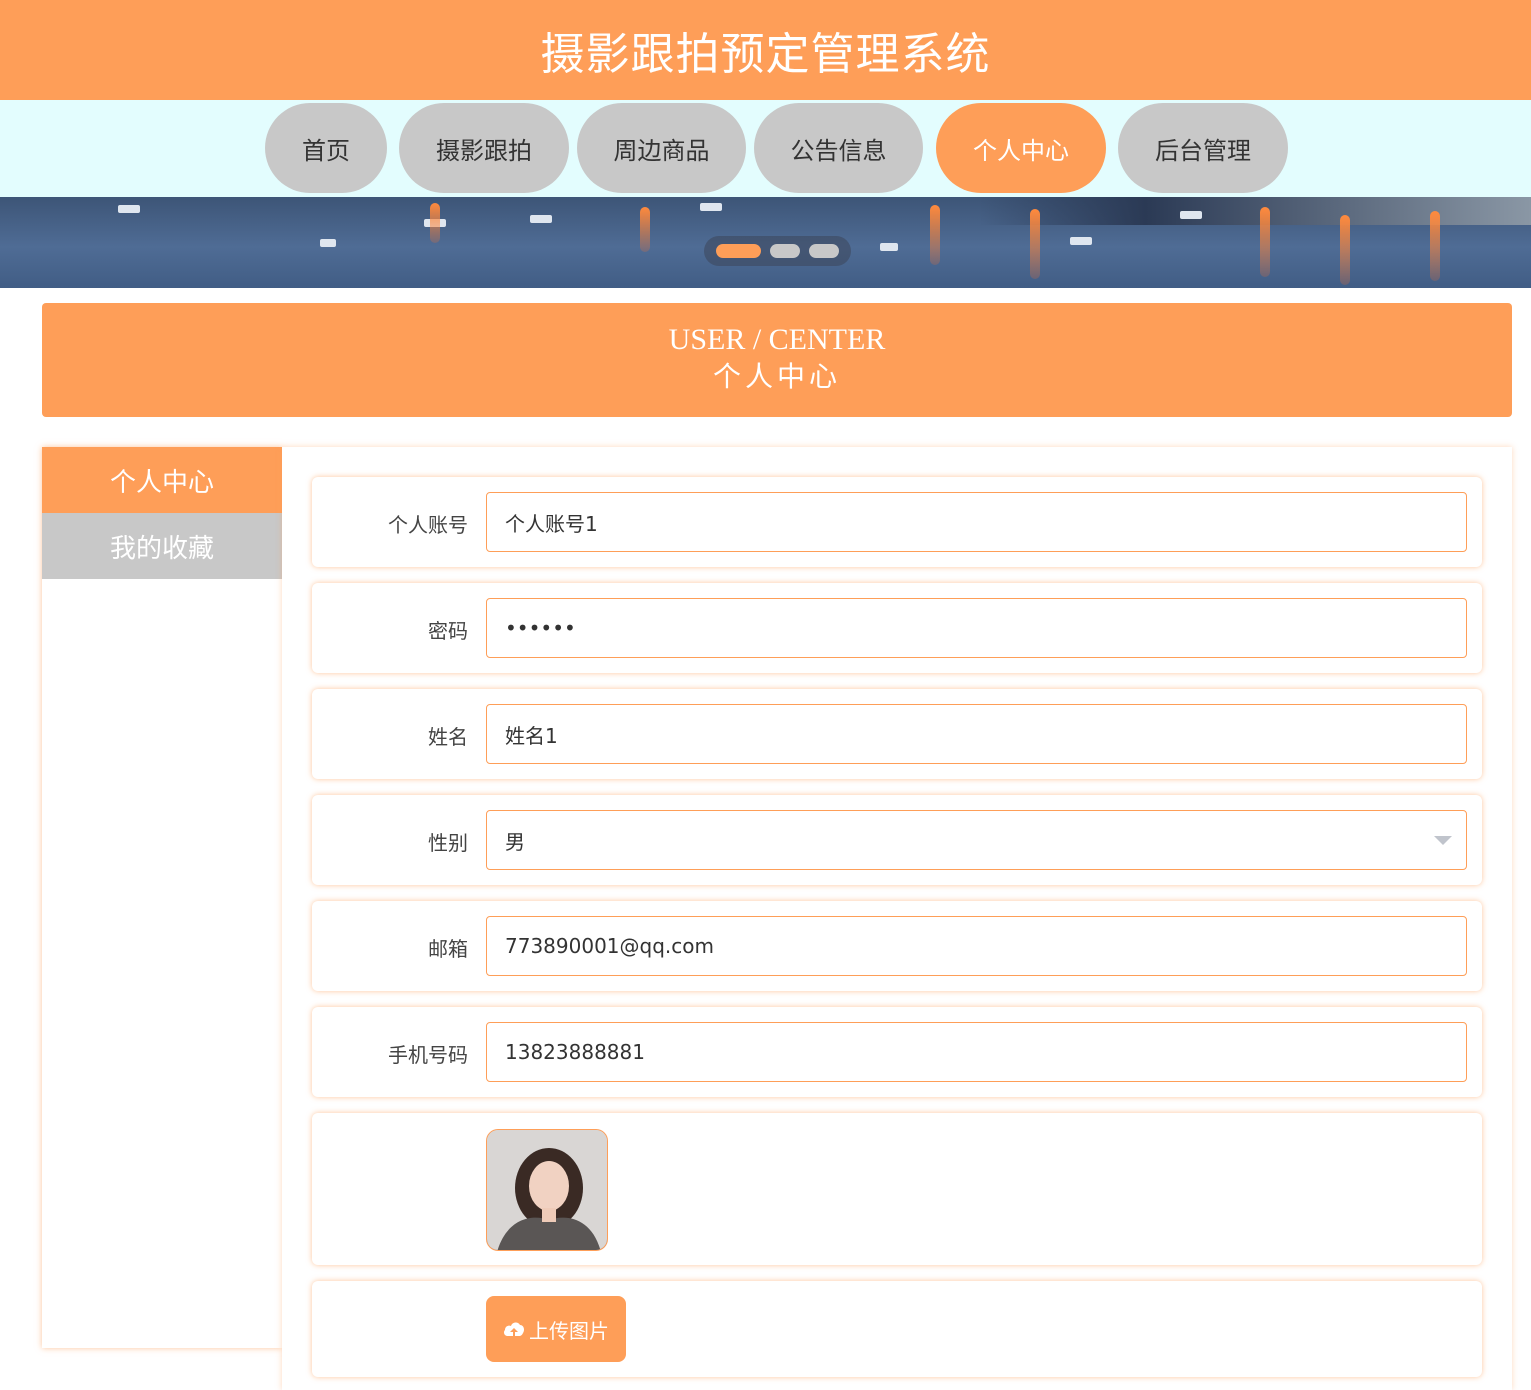 This screenshot has height=1390, width=1531. What do you see at coordinates (1021, 148) in the screenshot?
I see `nav-user-center: 个人中心` at bounding box center [1021, 148].